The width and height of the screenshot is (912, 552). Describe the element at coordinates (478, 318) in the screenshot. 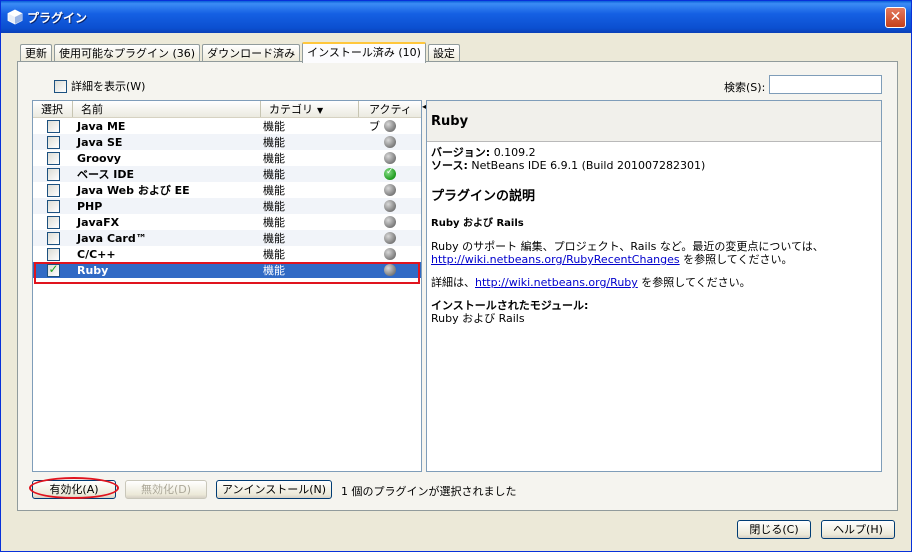

I see `modules-value: Ruby および Rails` at that location.